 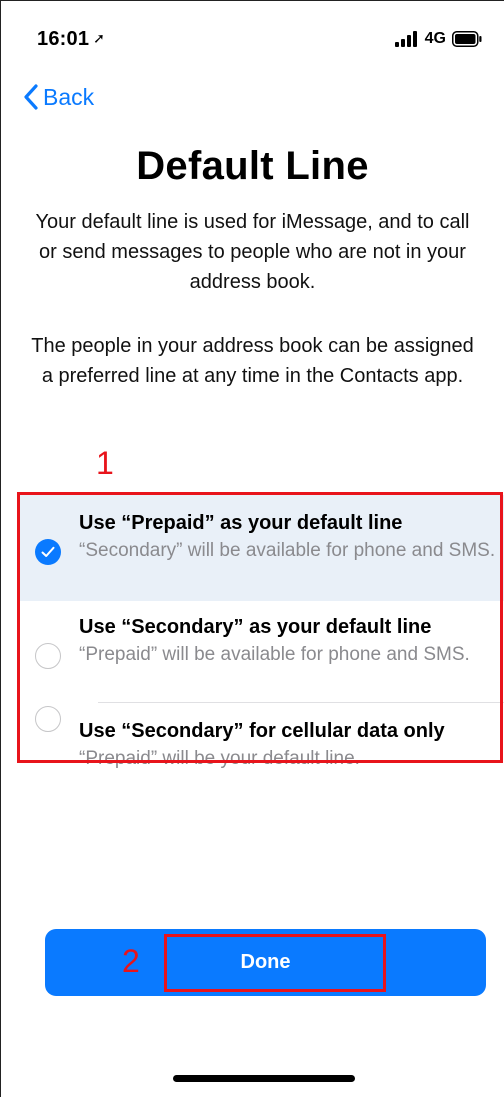 I want to click on annotation-marker-2: 2, so click(x=131, y=961).